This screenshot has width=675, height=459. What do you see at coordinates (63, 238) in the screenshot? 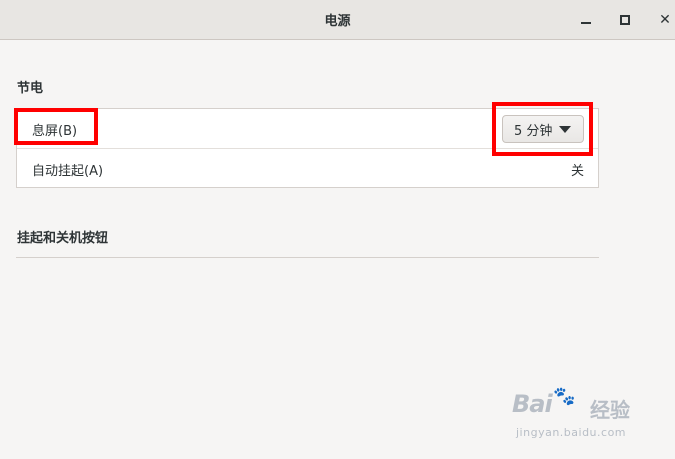
I see `suspend-power-button-heading: 挂起和关机按钮` at bounding box center [63, 238].